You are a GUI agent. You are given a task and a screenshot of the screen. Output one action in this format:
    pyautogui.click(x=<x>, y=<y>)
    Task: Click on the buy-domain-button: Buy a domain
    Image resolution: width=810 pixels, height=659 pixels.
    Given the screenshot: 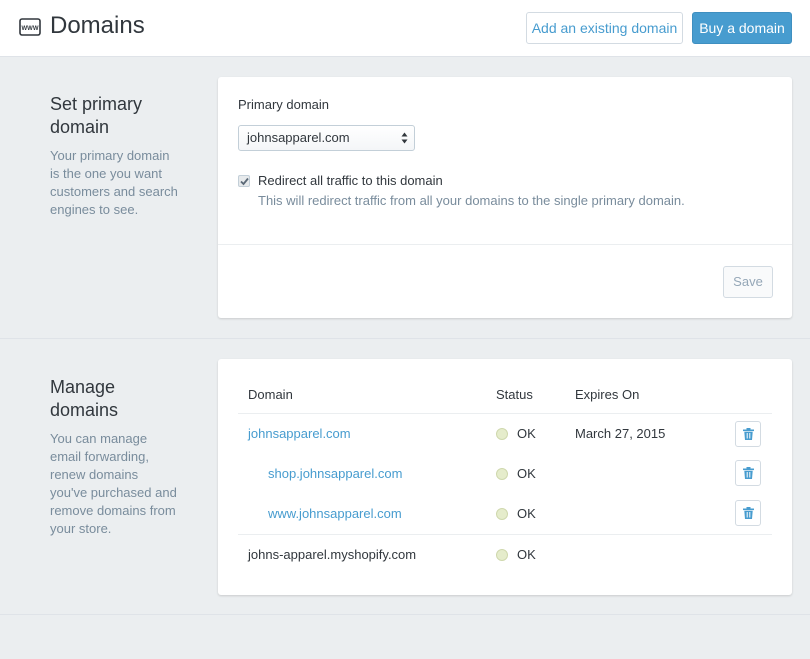 What is the action you would take?
    pyautogui.click(x=742, y=28)
    